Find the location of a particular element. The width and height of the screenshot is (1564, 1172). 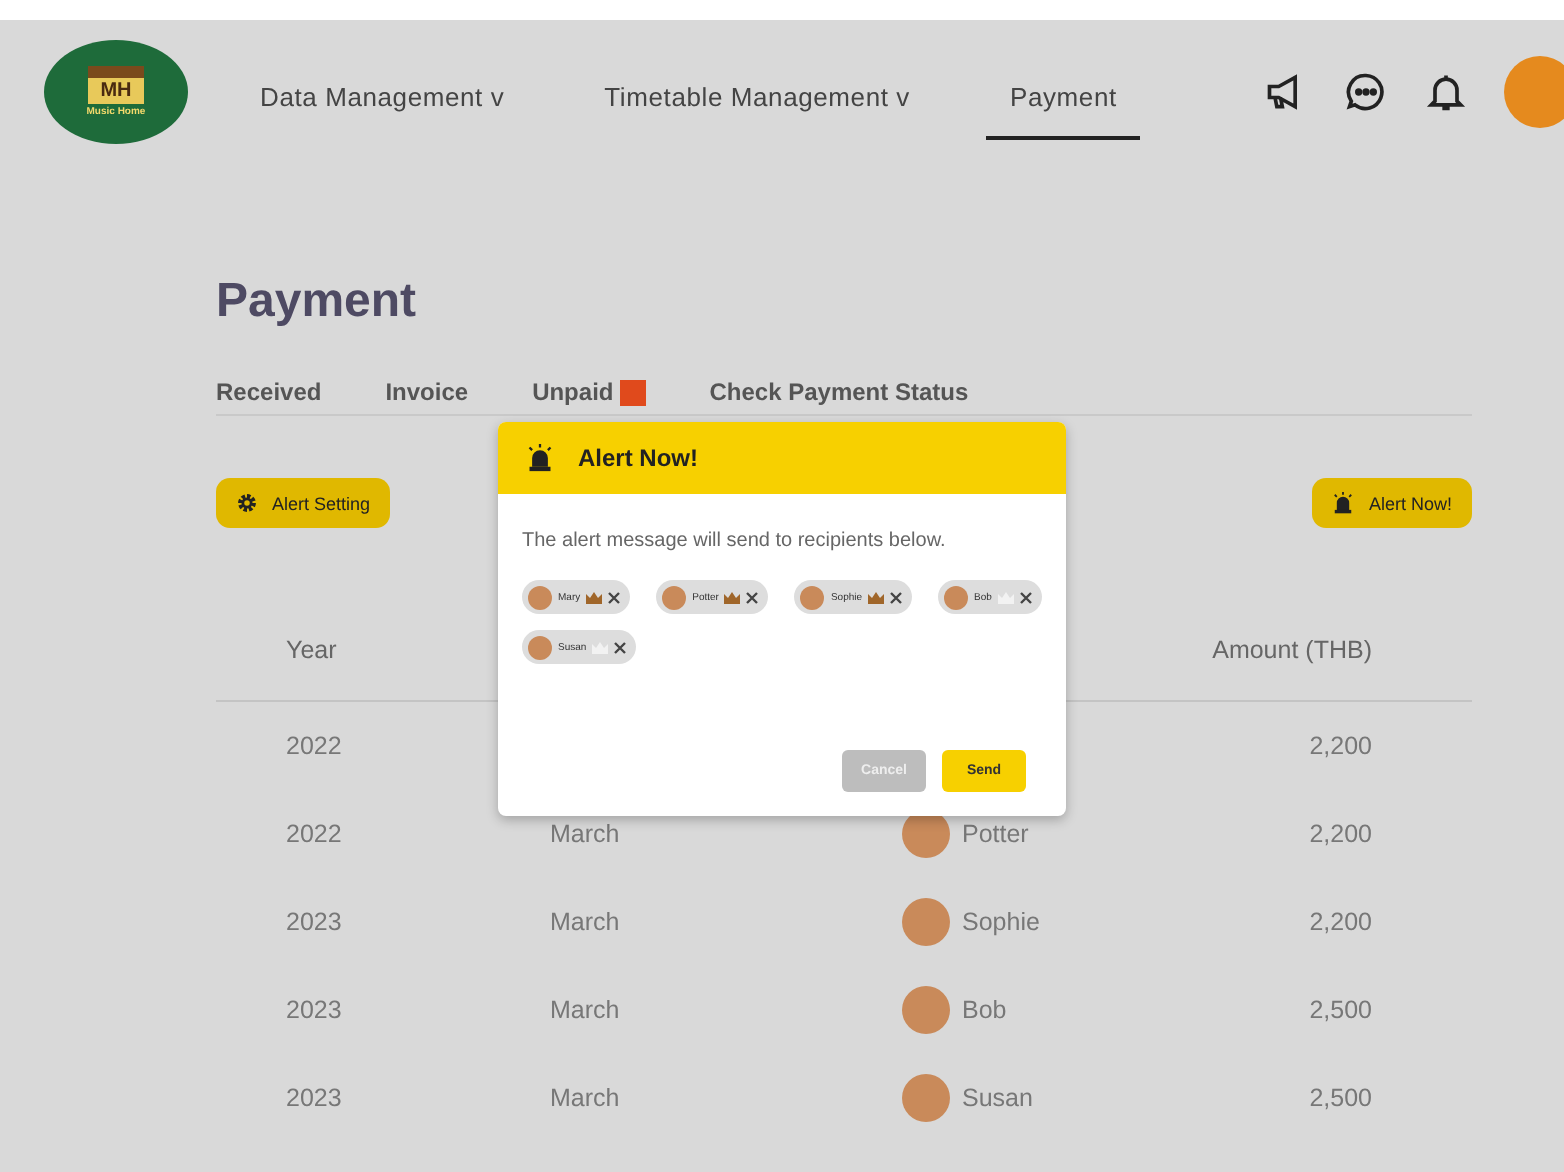

student-name: Susan is located at coordinates (997, 1098).